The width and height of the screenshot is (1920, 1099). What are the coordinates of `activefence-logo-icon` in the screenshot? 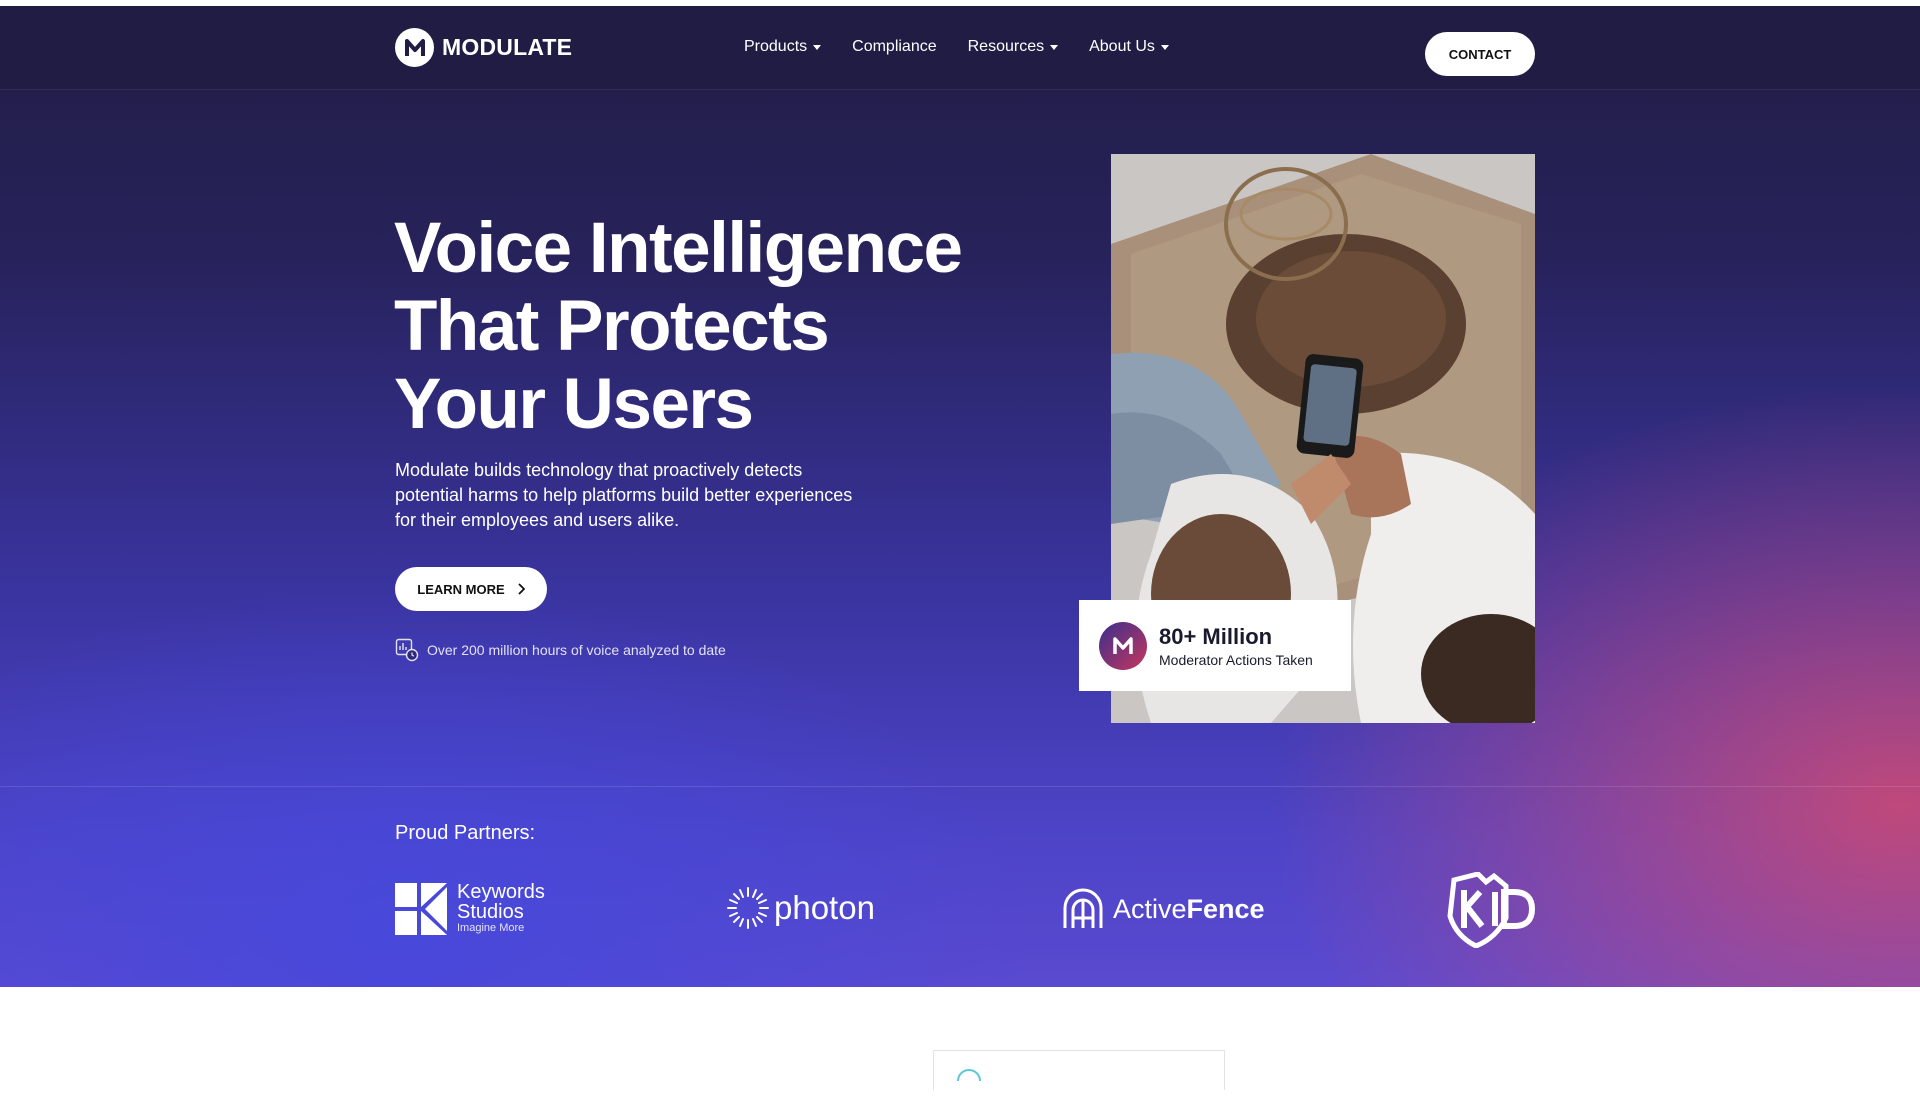 It's located at (1083, 908).